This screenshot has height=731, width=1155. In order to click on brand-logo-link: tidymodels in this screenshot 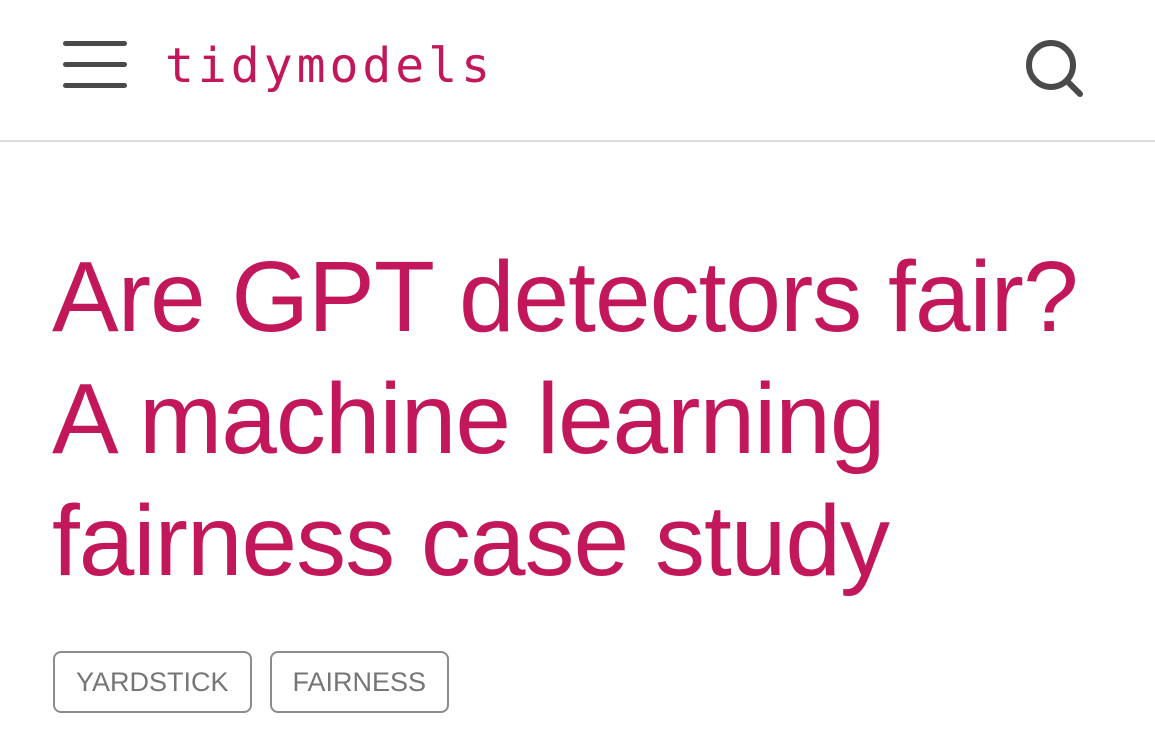, I will do `click(329, 66)`.